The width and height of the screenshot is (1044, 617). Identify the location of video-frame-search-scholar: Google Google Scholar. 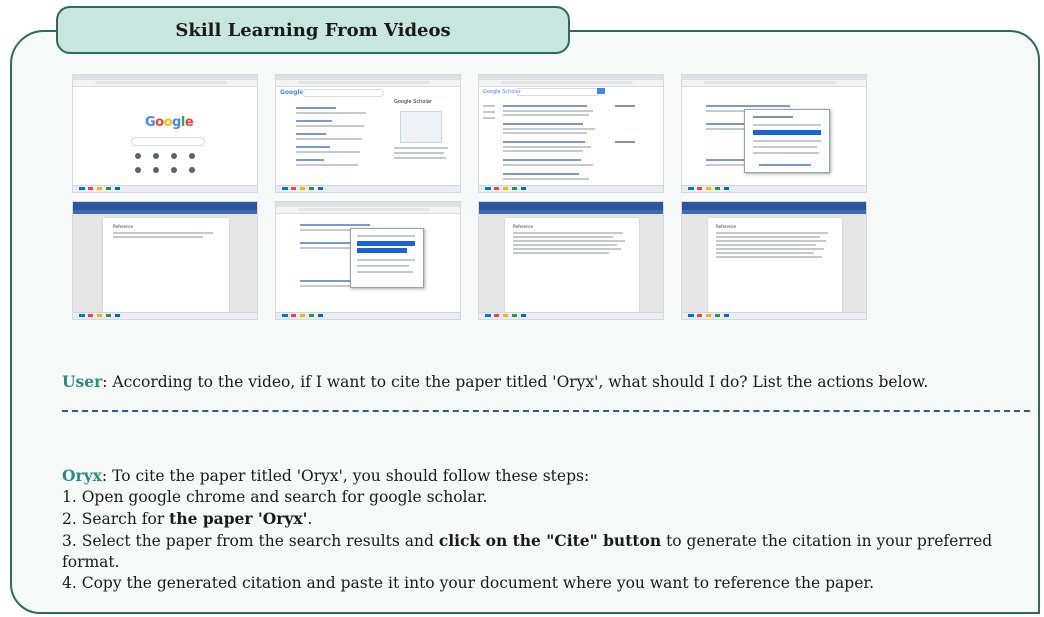
(368, 133).